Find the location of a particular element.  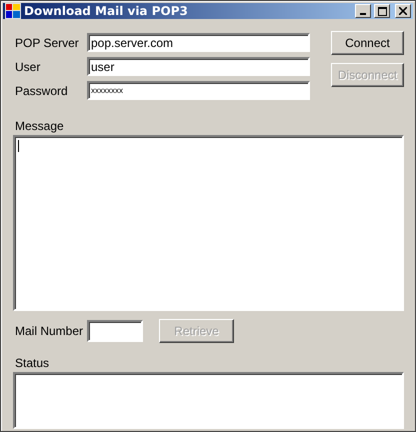

app-icon is located at coordinates (13, 11).